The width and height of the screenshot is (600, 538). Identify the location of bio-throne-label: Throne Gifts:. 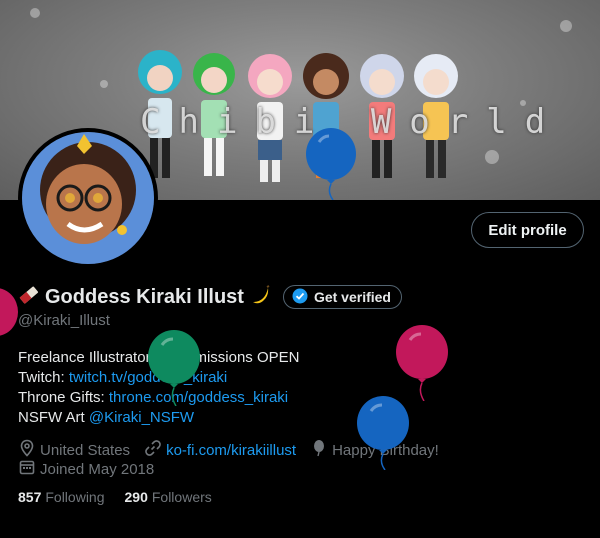
(61, 397).